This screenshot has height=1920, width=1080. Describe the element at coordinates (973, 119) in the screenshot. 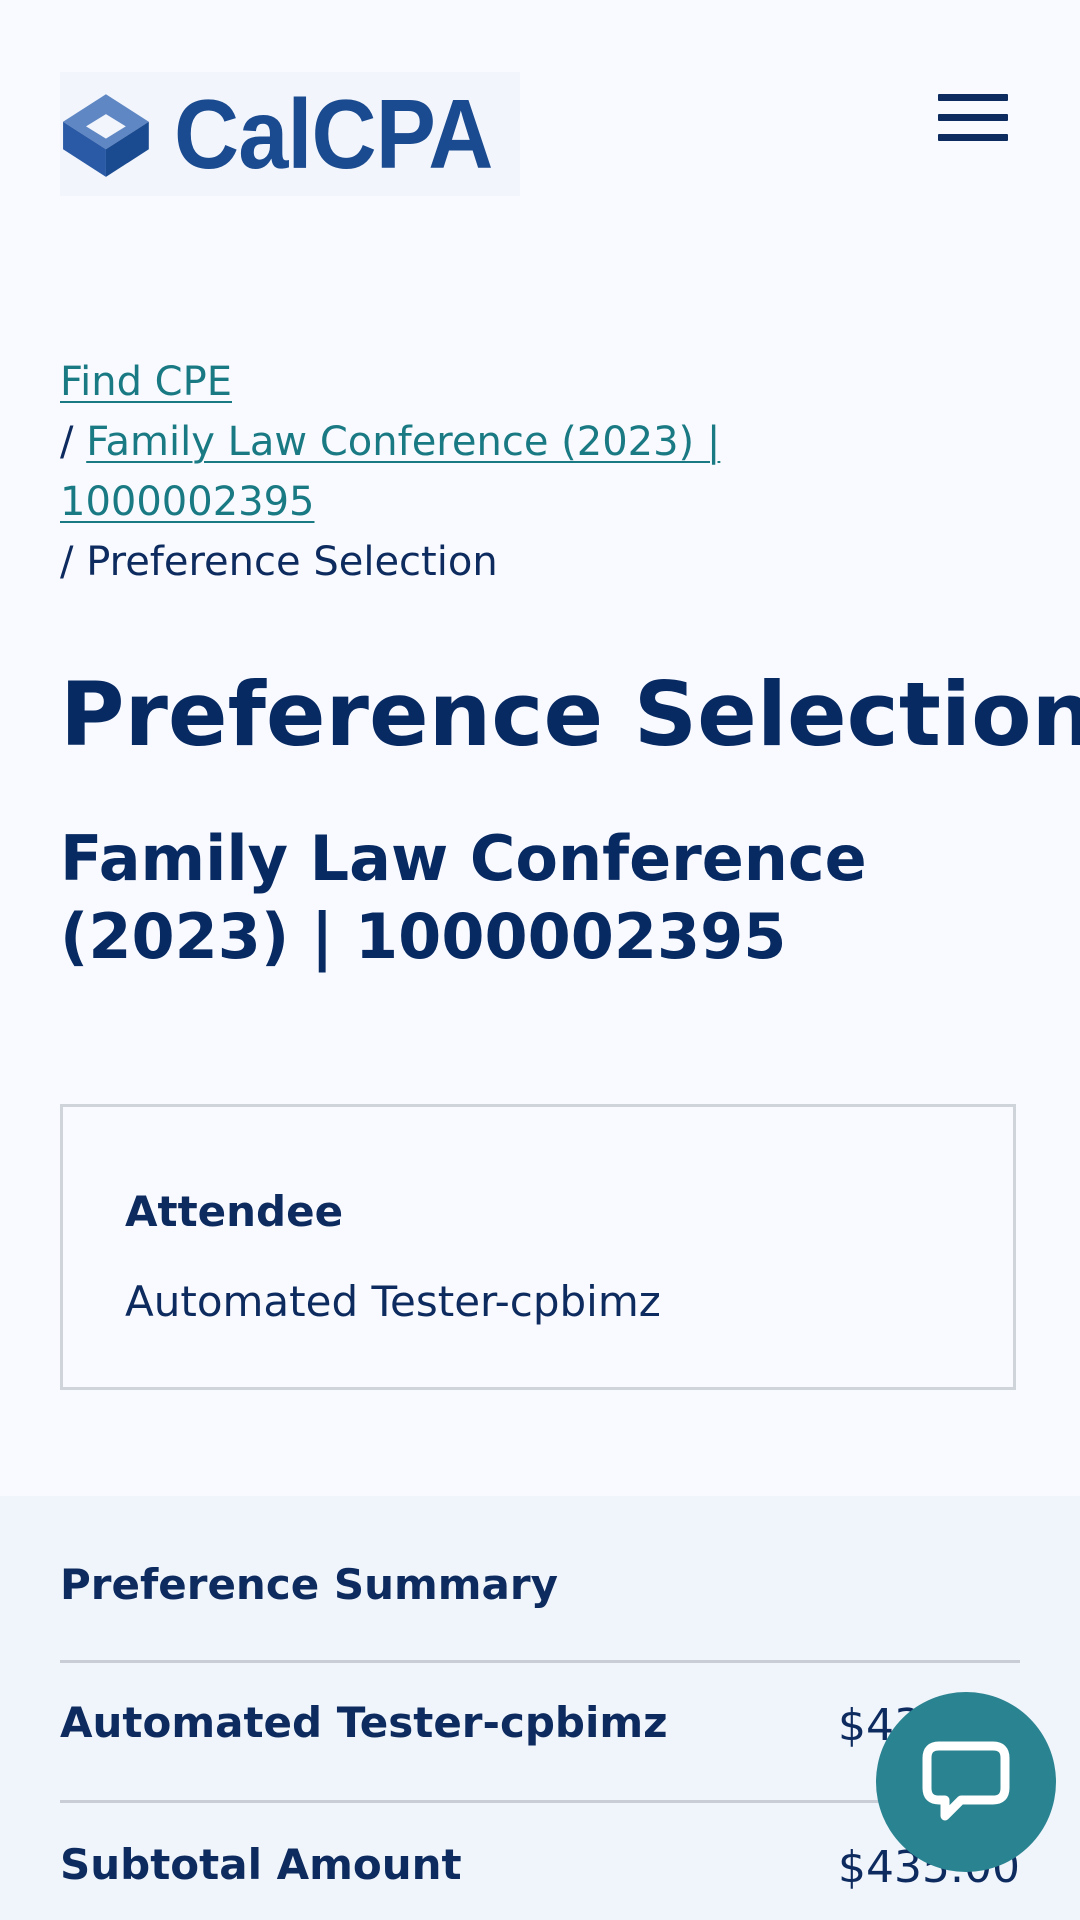

I see `hamburger-menu-icon` at that location.